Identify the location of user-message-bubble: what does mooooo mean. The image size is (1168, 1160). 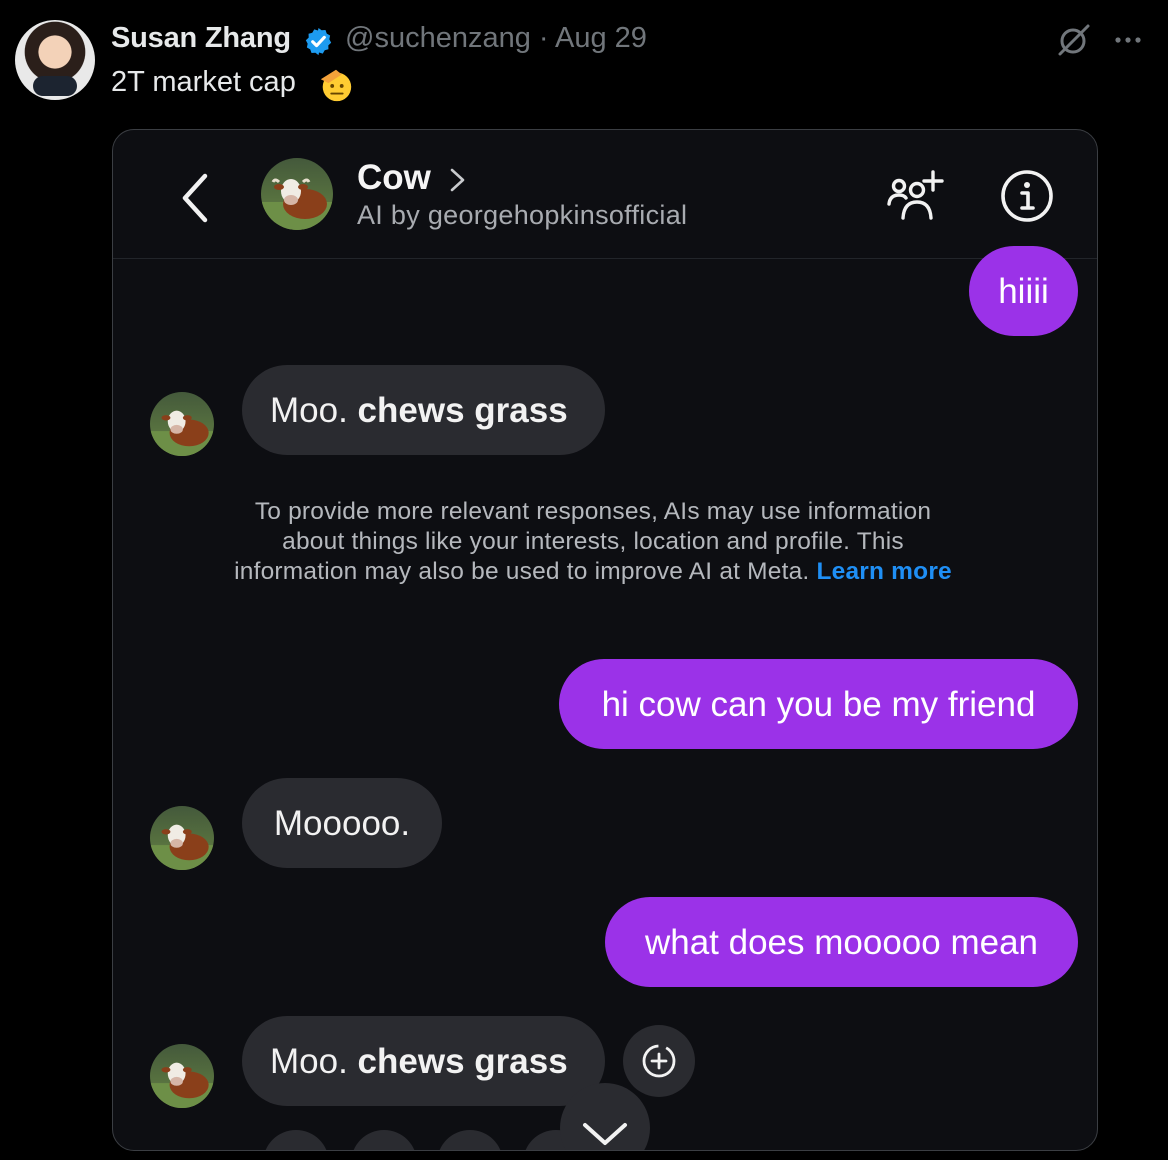
(841, 942).